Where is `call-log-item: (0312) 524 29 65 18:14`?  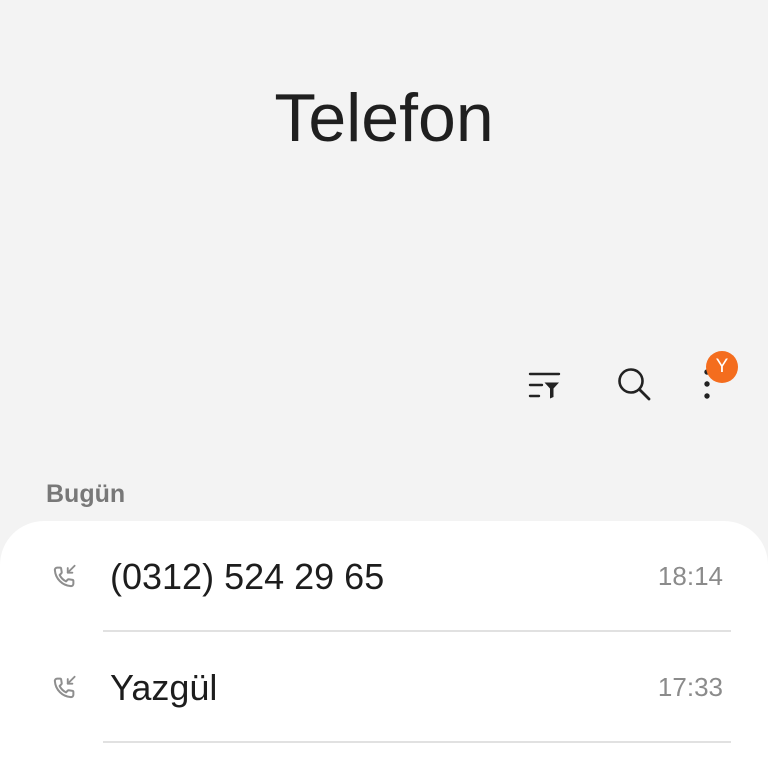 call-log-item: (0312) 524 29 65 18:14 is located at coordinates (384, 576).